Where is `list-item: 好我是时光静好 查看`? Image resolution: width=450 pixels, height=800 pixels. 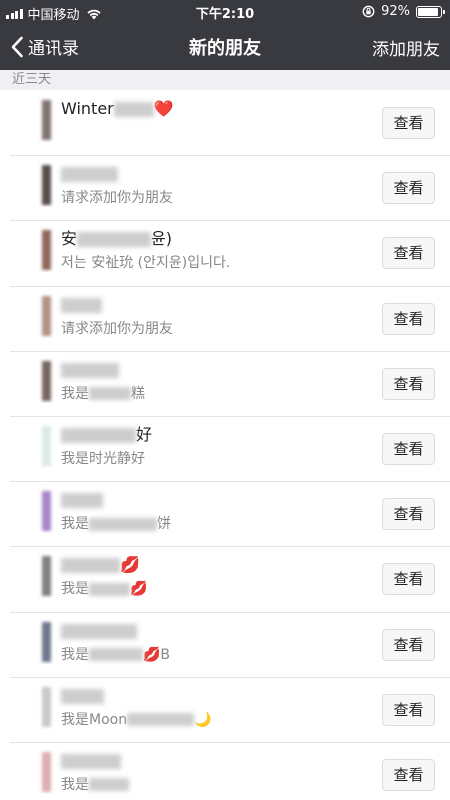 list-item: 好我是时光静好 查看 is located at coordinates (225, 448).